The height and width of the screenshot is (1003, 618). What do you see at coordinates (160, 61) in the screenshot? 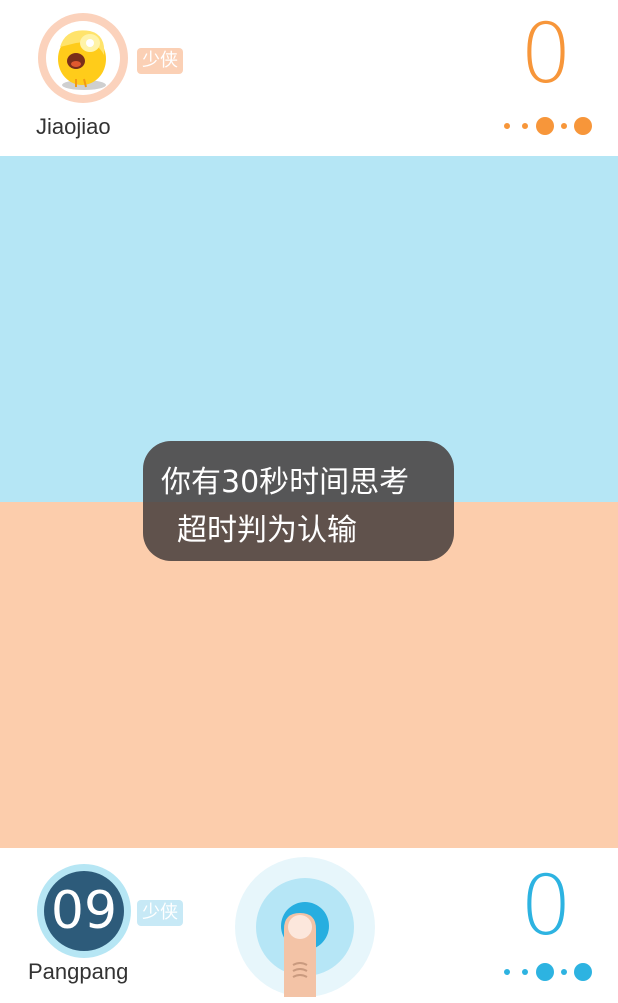
I see `top-player-rank-badge: 少侠` at bounding box center [160, 61].